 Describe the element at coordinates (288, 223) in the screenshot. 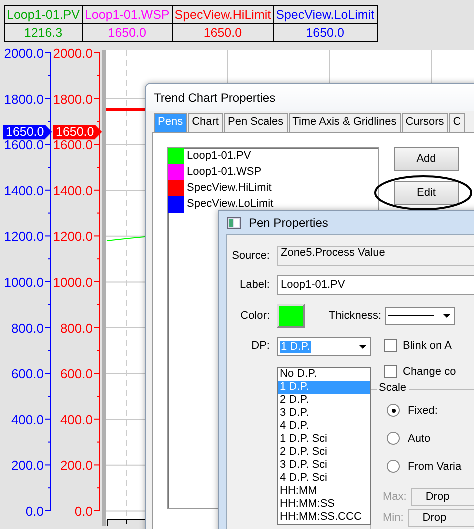

I see `window-title: Pen Properties` at that location.